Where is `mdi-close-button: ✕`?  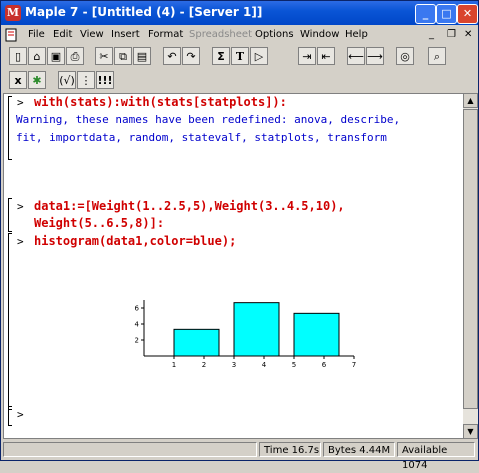 mdi-close-button: ✕ is located at coordinates (468, 34).